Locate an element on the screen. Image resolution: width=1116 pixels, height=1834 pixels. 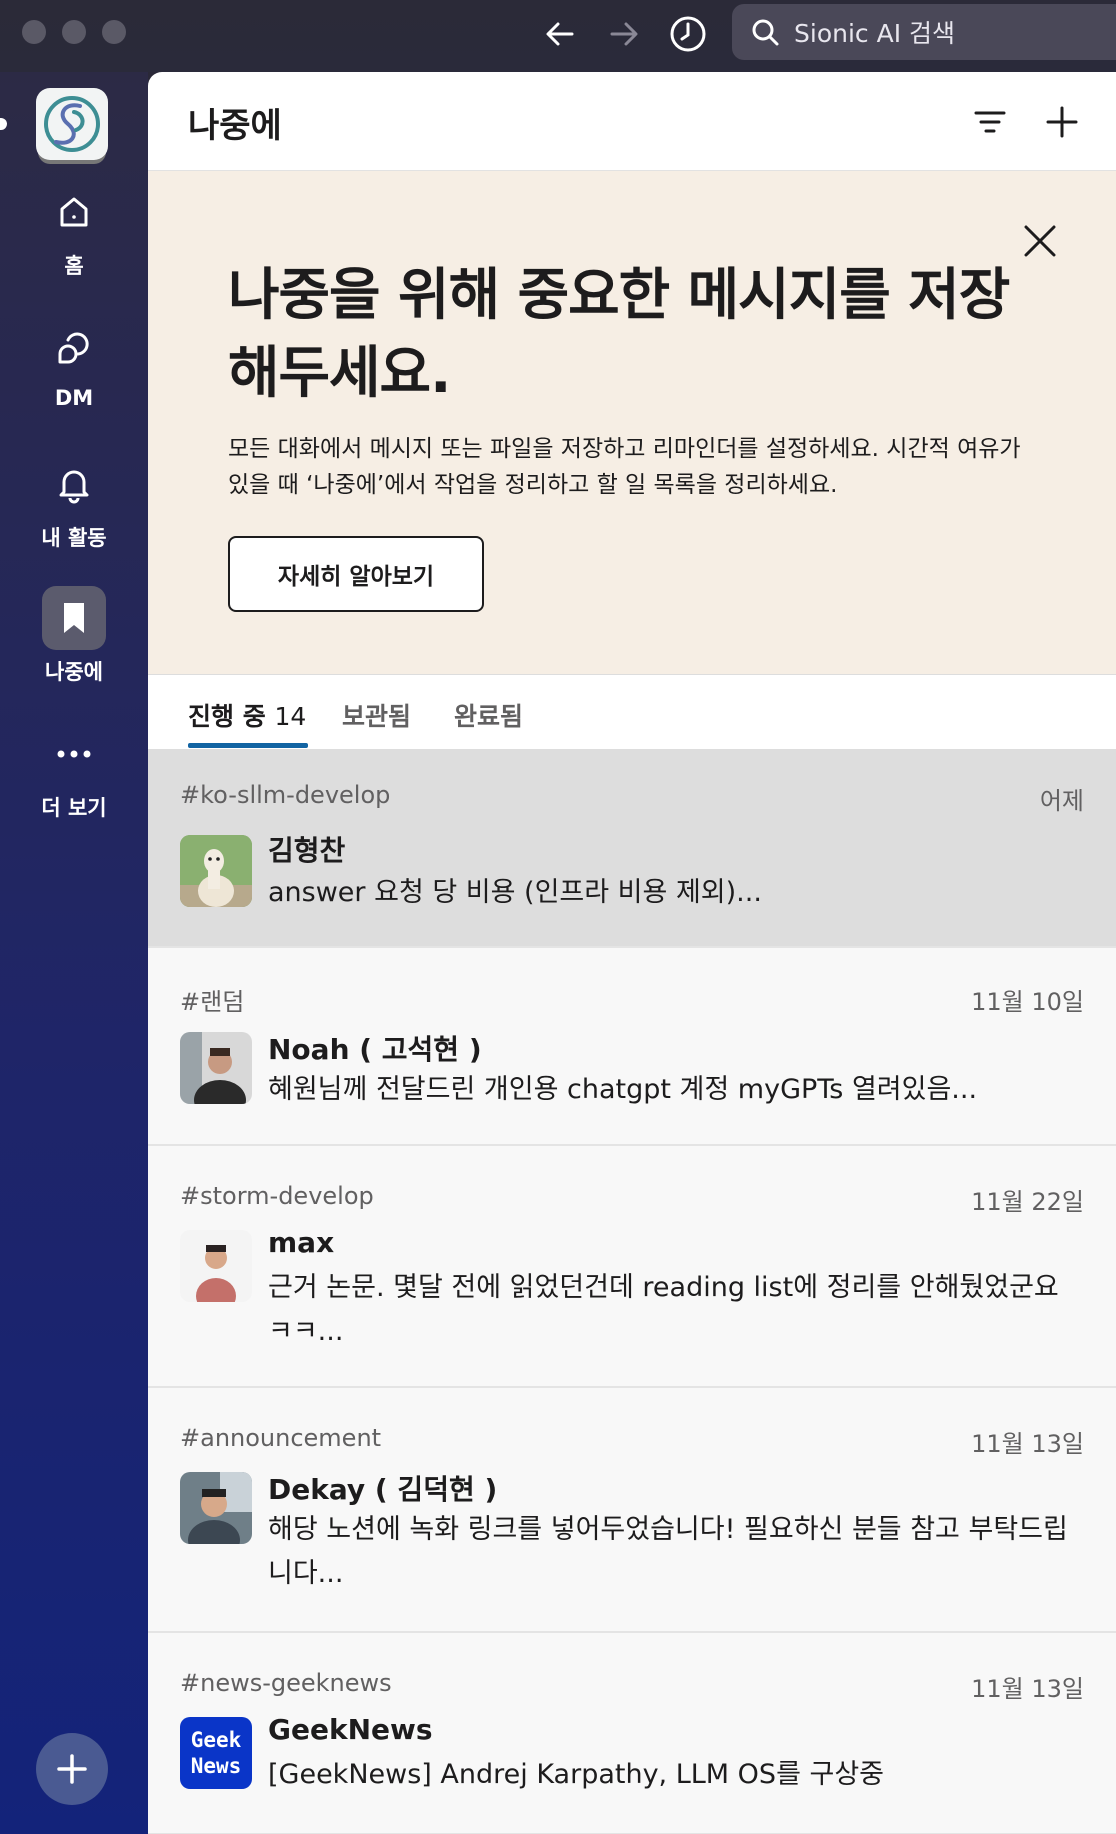
tab-archived: 보관됨 is located at coordinates (376, 715).